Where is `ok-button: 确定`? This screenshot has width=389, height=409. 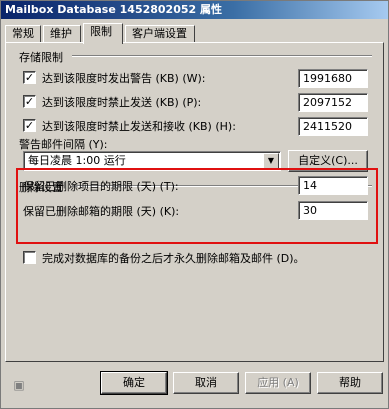
ok-button: 确定 is located at coordinates (134, 383).